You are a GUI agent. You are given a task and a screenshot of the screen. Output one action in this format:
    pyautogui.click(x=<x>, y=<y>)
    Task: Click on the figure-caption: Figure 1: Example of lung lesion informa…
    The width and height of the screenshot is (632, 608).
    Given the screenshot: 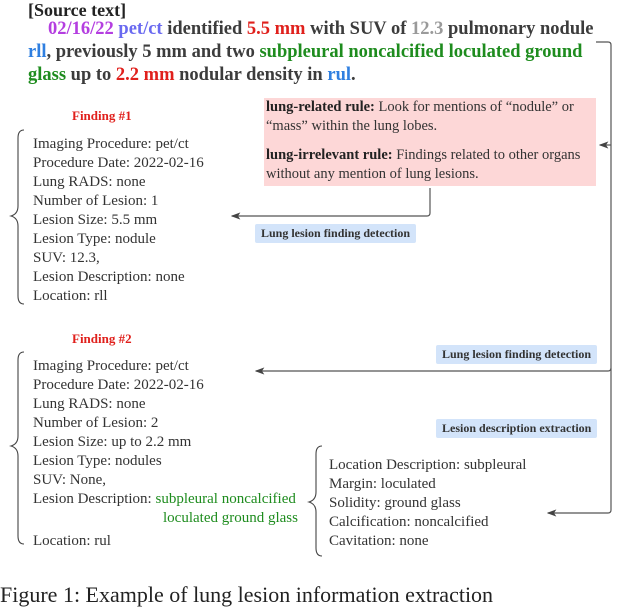 What is the action you would take?
    pyautogui.click(x=247, y=594)
    